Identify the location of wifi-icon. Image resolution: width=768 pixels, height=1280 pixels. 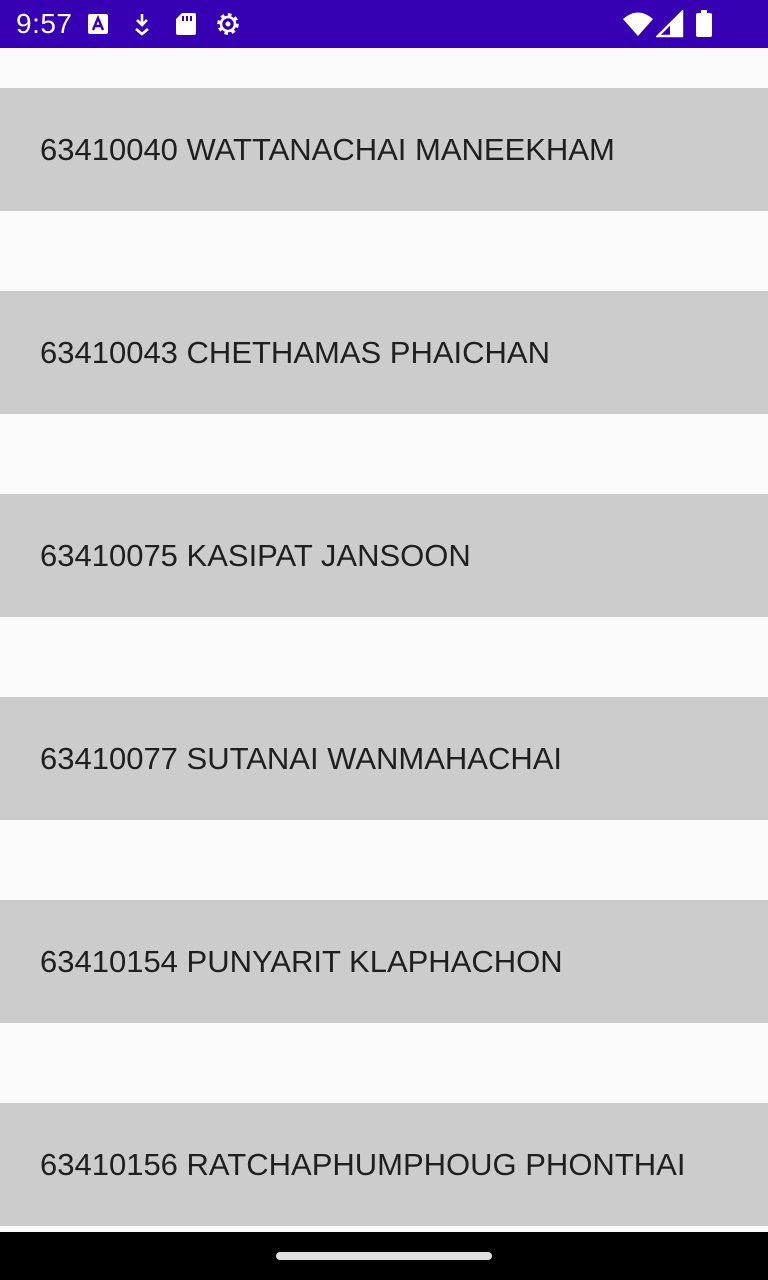
(638, 24).